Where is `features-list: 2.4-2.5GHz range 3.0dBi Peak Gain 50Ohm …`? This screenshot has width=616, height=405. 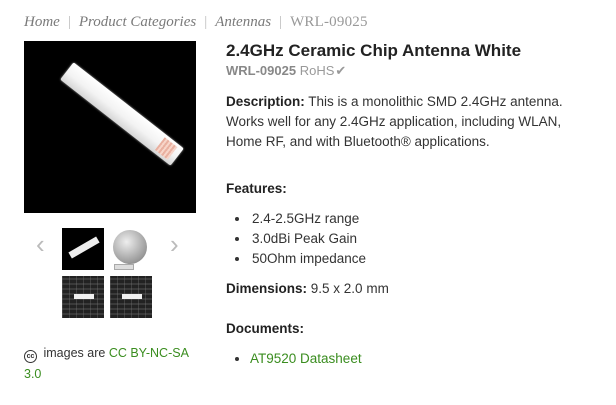 features-list: 2.4-2.5GHz range 3.0dBi Peak Gain 50Ohm … is located at coordinates (296, 239).